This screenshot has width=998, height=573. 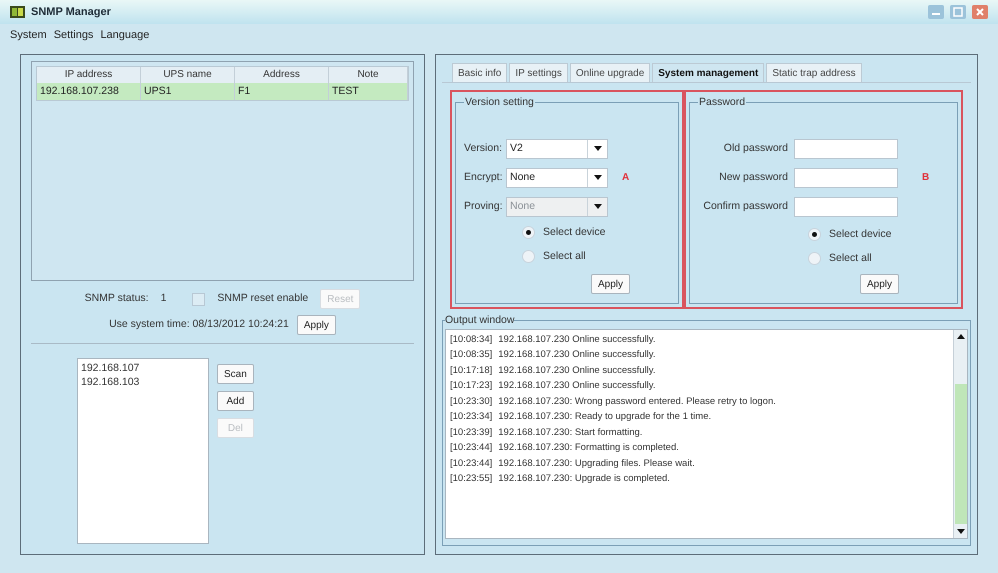 What do you see at coordinates (163, 298) in the screenshot?
I see `status-value: 1` at bounding box center [163, 298].